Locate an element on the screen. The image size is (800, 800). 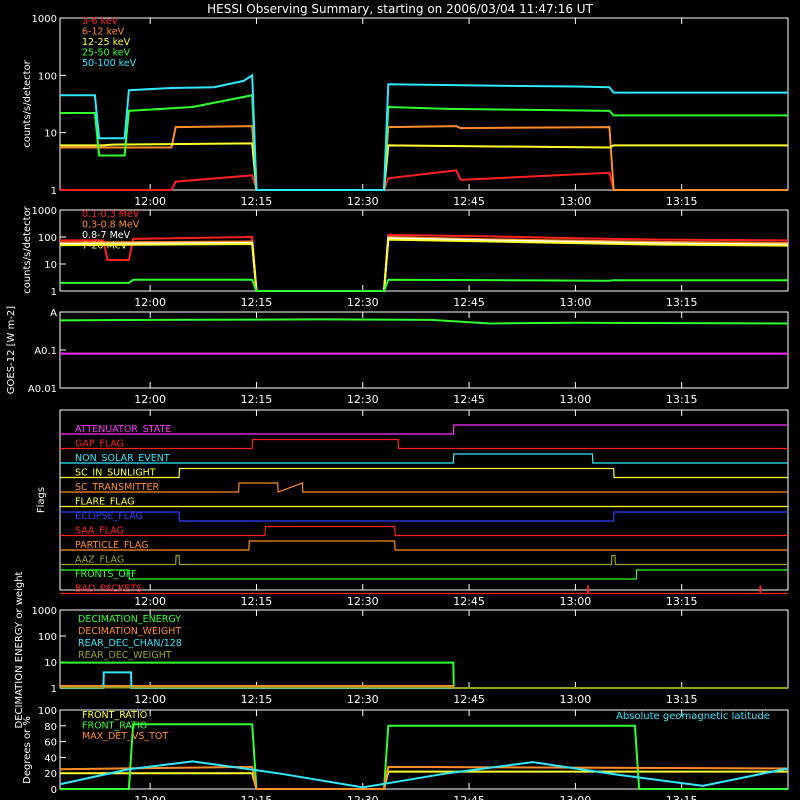
flag-label: FLARE_FLAG is located at coordinates (105, 502).